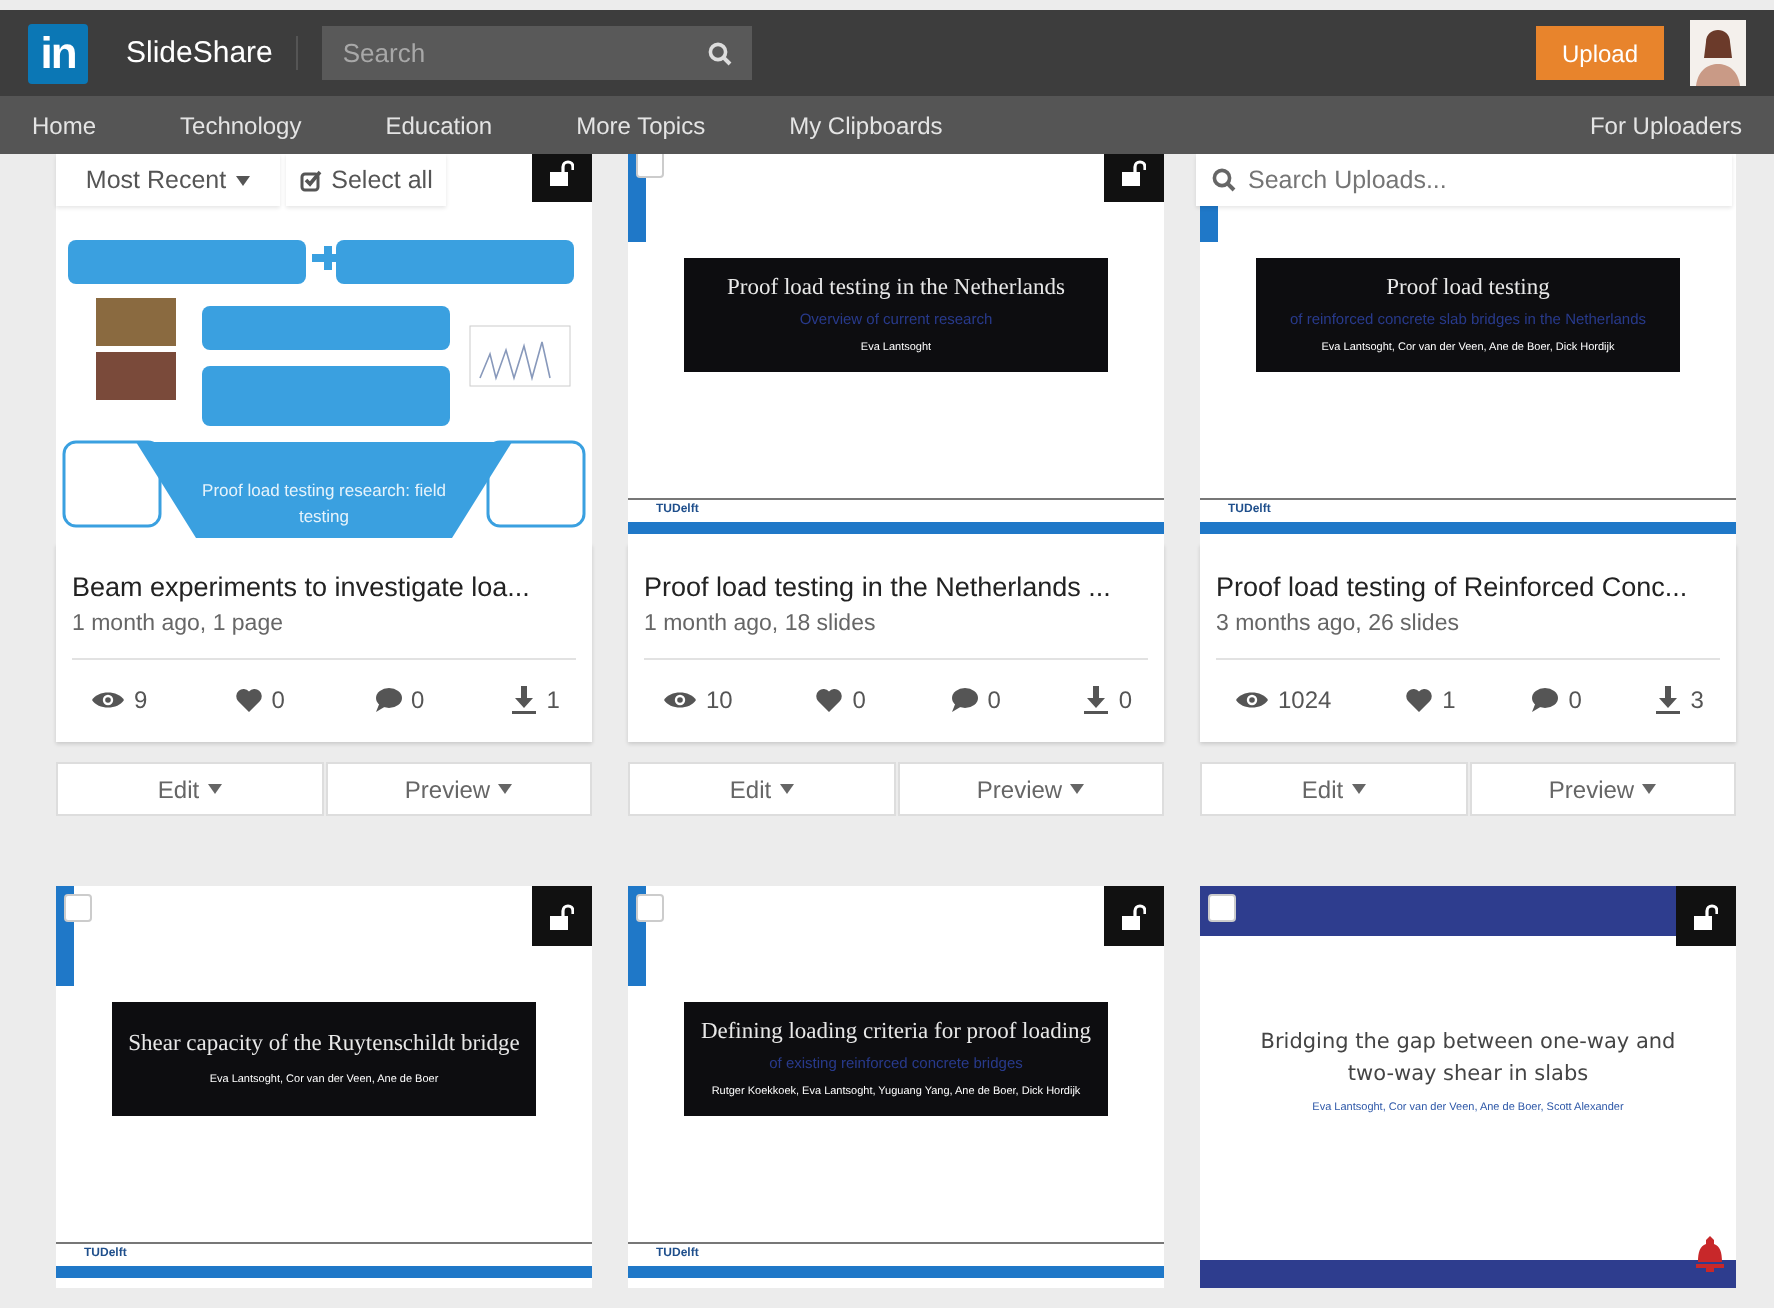  I want to click on document-meta: 3 months ago, 26 slides, so click(1338, 624).